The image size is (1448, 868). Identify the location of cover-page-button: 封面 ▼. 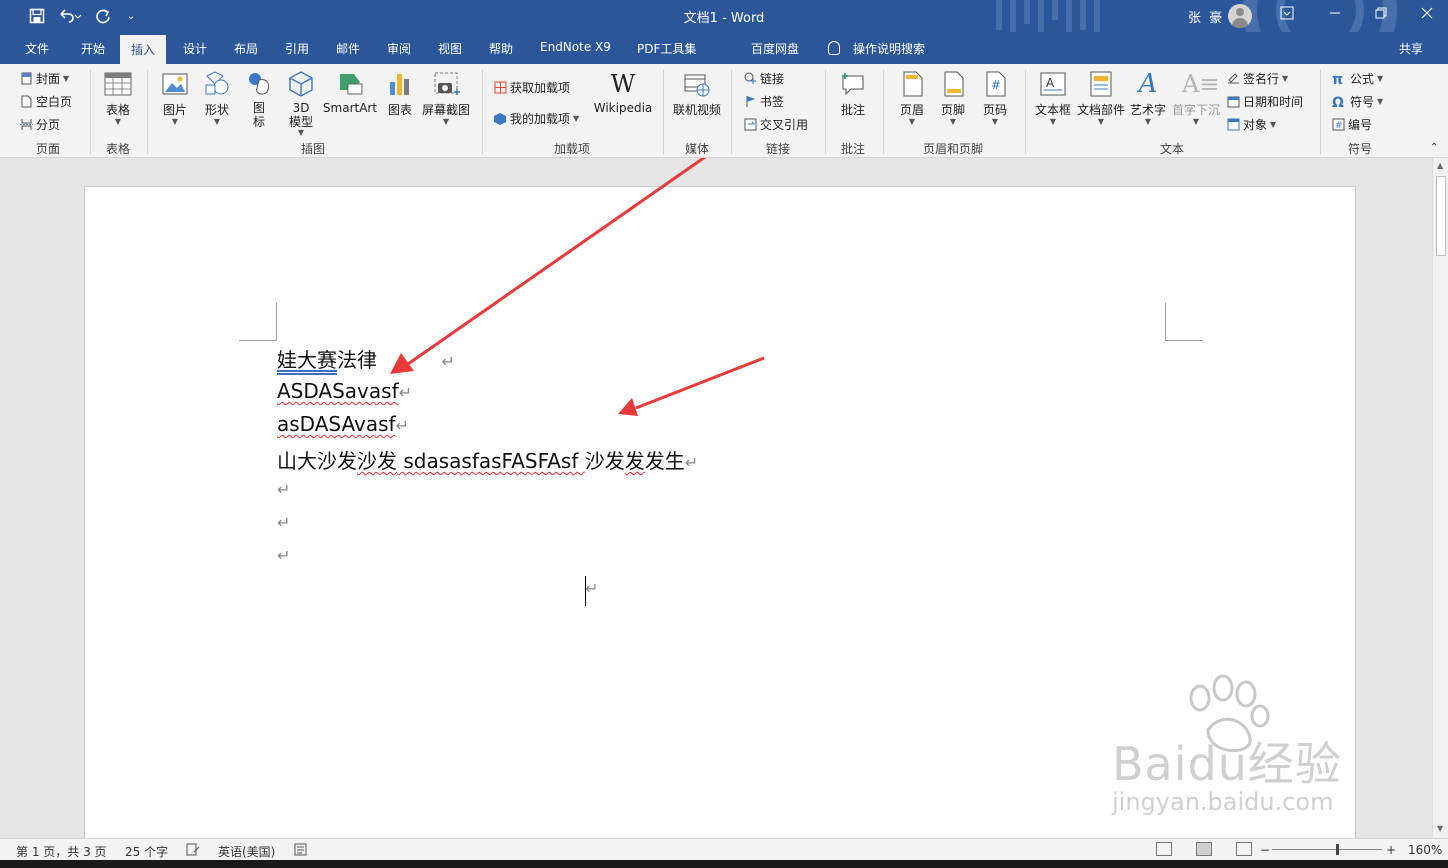
(44, 78).